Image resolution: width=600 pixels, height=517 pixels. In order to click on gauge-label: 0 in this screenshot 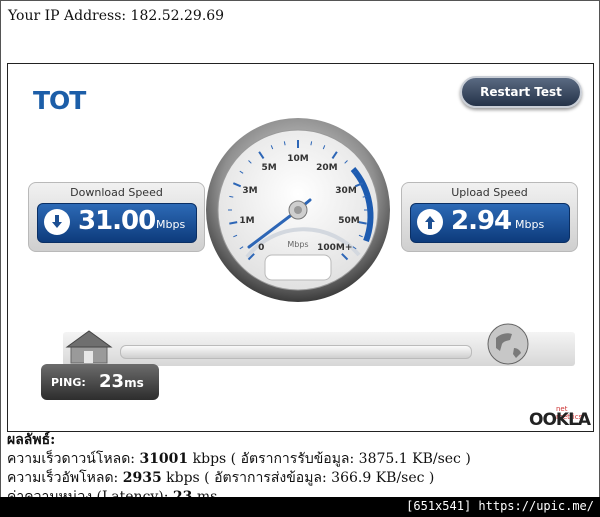, I will do `click(261, 248)`.